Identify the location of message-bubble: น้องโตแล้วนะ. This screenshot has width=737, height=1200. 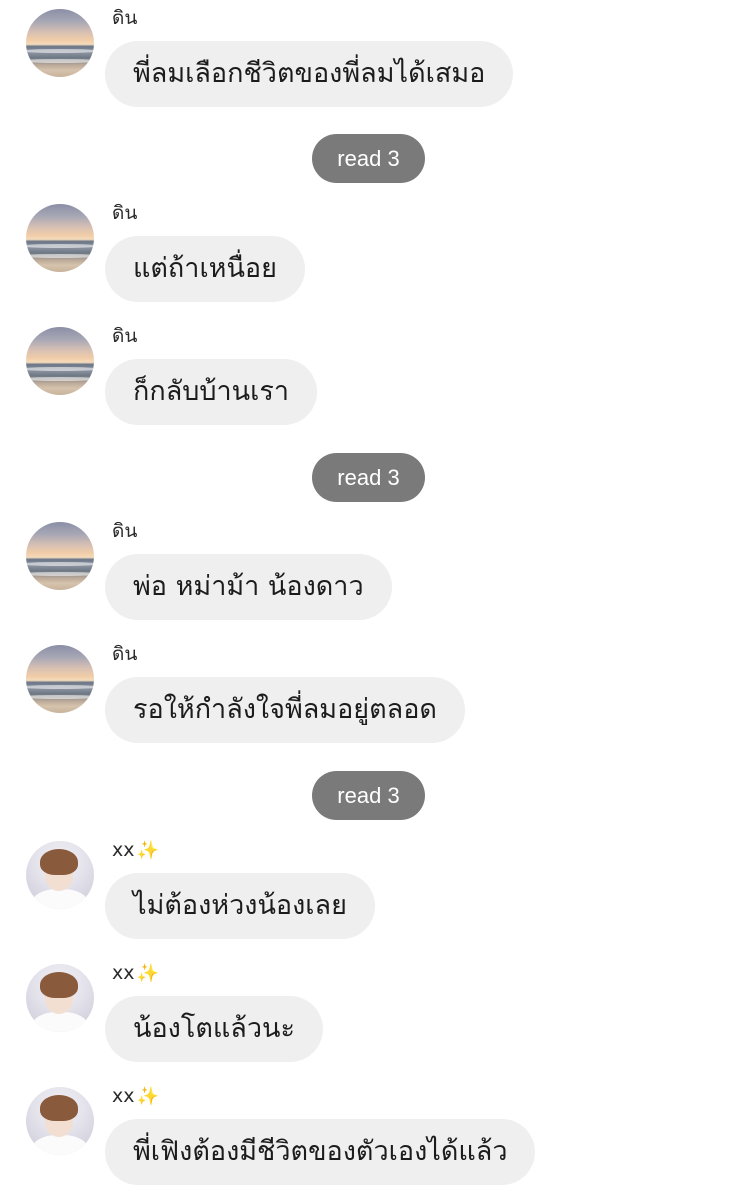
(214, 1029).